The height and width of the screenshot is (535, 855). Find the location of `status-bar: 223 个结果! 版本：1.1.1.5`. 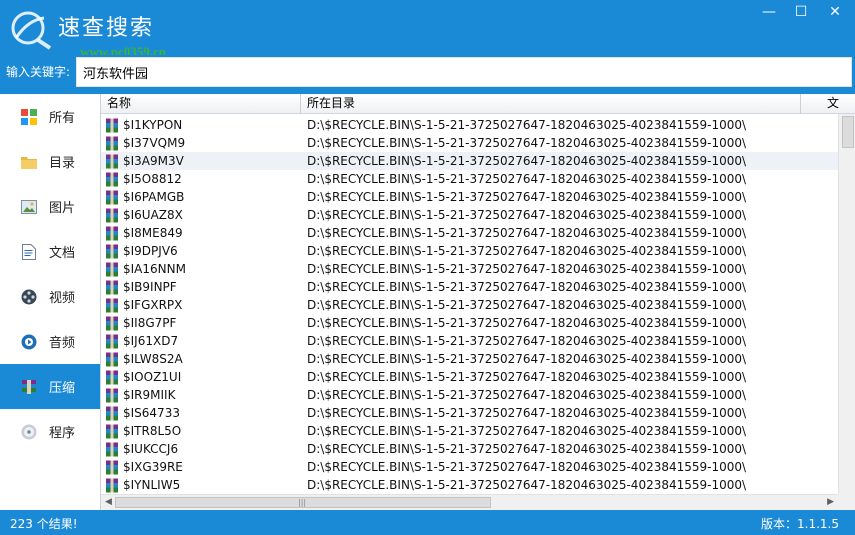

status-bar: 223 个结果! 版本：1.1.1.5 is located at coordinates (427, 522).